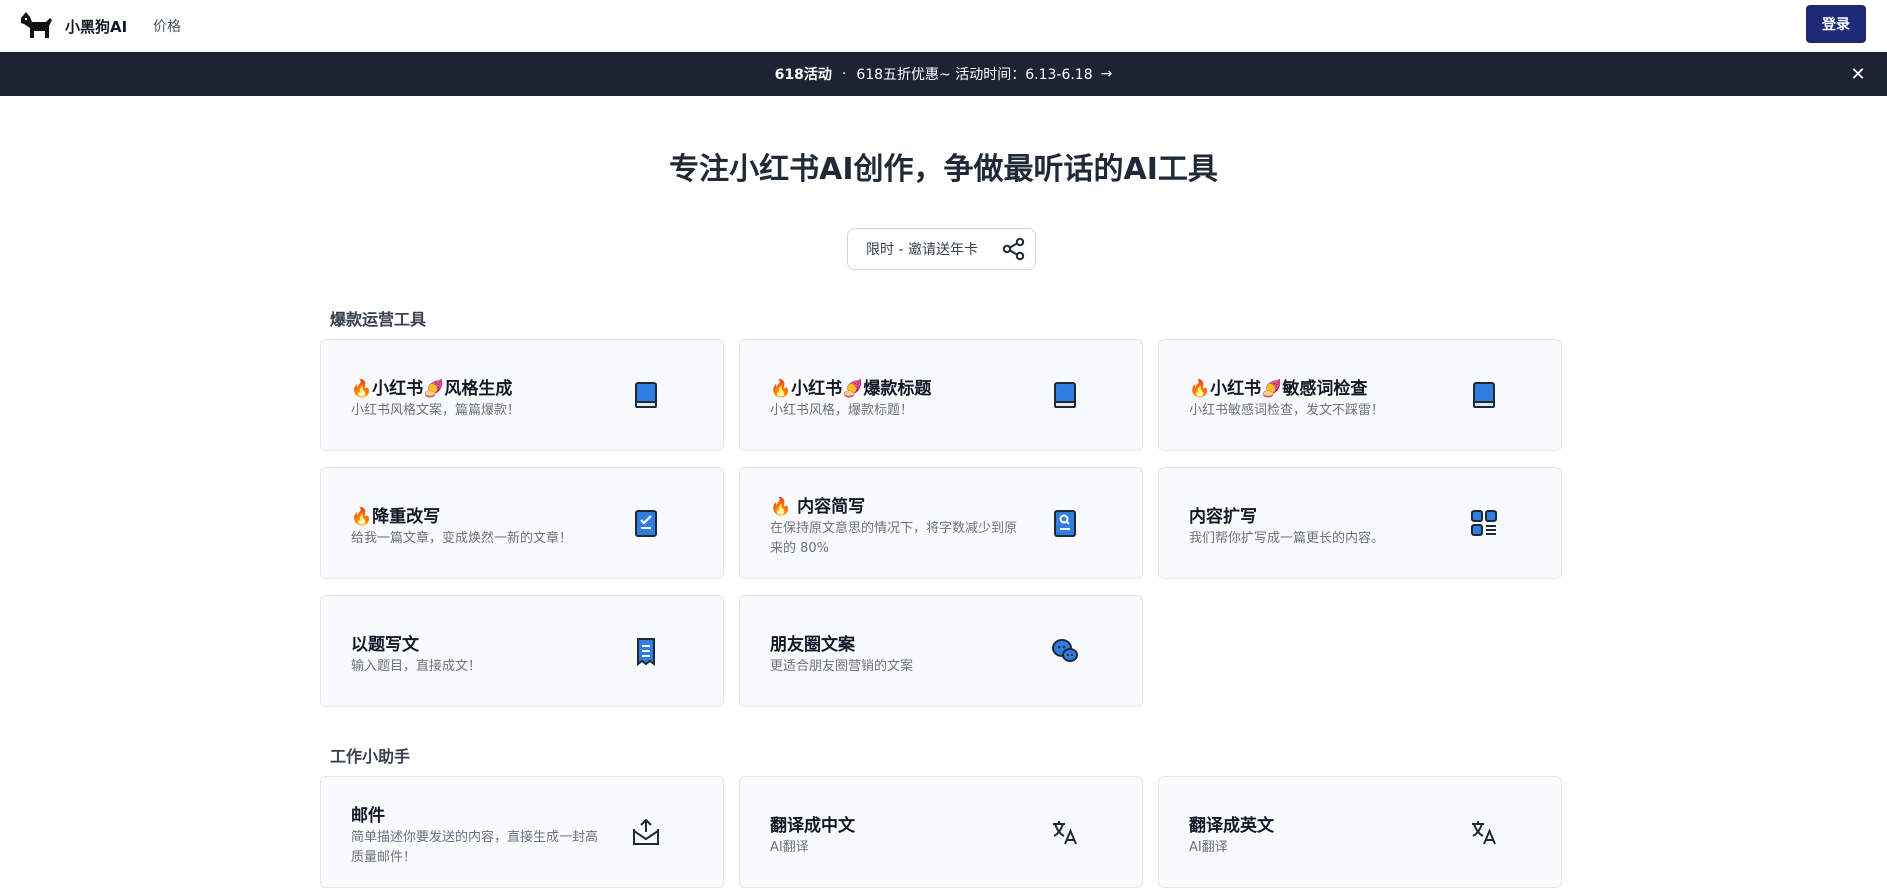  Describe the element at coordinates (842, 410) in the screenshot. I see `card-desc: 小红书风格，爆款标题！` at that location.